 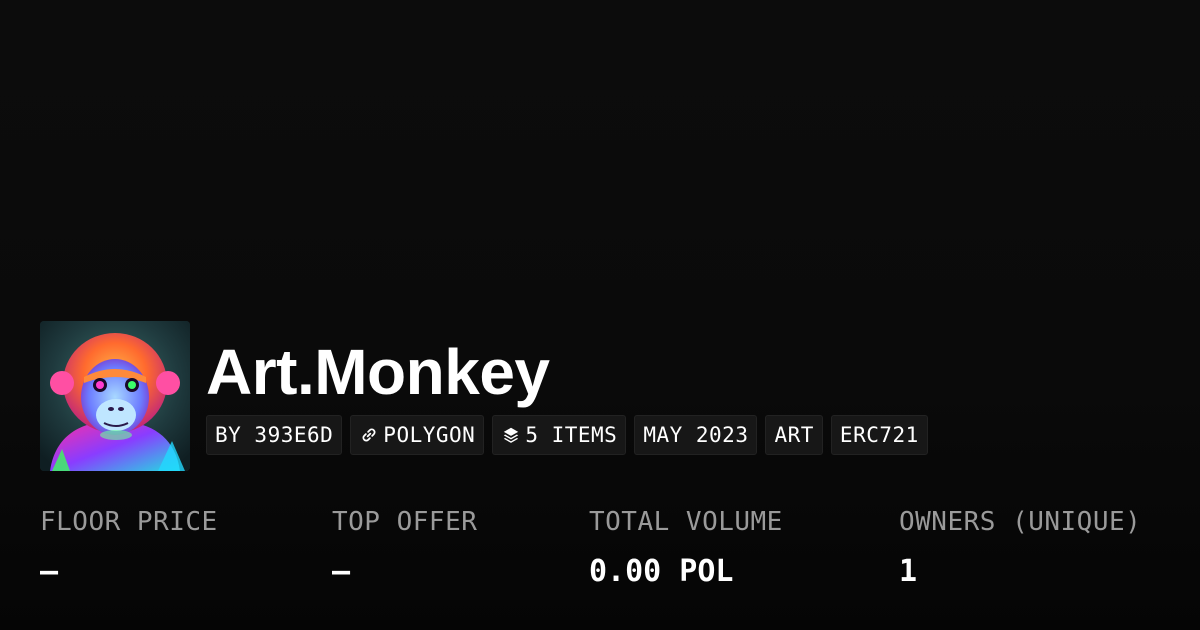 I want to click on stat-total-volume: TOTAL VOLUME 0.00 POL, so click(x=686, y=547).